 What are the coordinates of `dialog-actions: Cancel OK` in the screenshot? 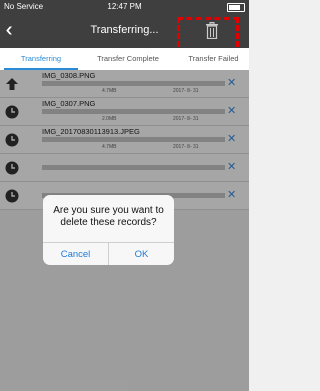 It's located at (108, 253).